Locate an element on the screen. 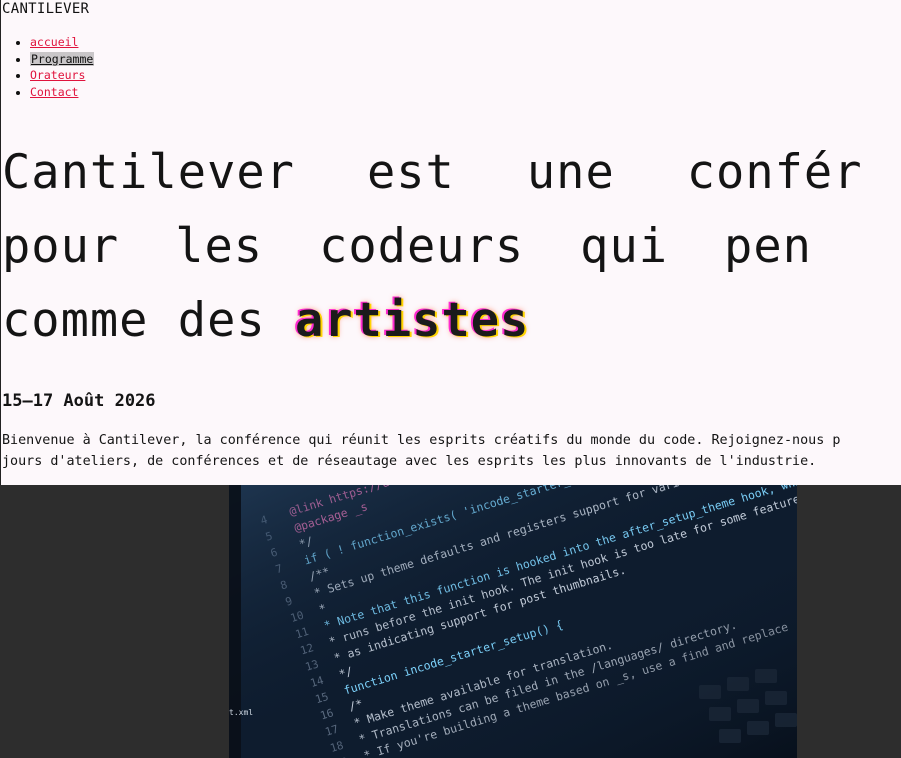 This screenshot has height=758, width=901. nav-item-programme: Programme is located at coordinates (62, 59).